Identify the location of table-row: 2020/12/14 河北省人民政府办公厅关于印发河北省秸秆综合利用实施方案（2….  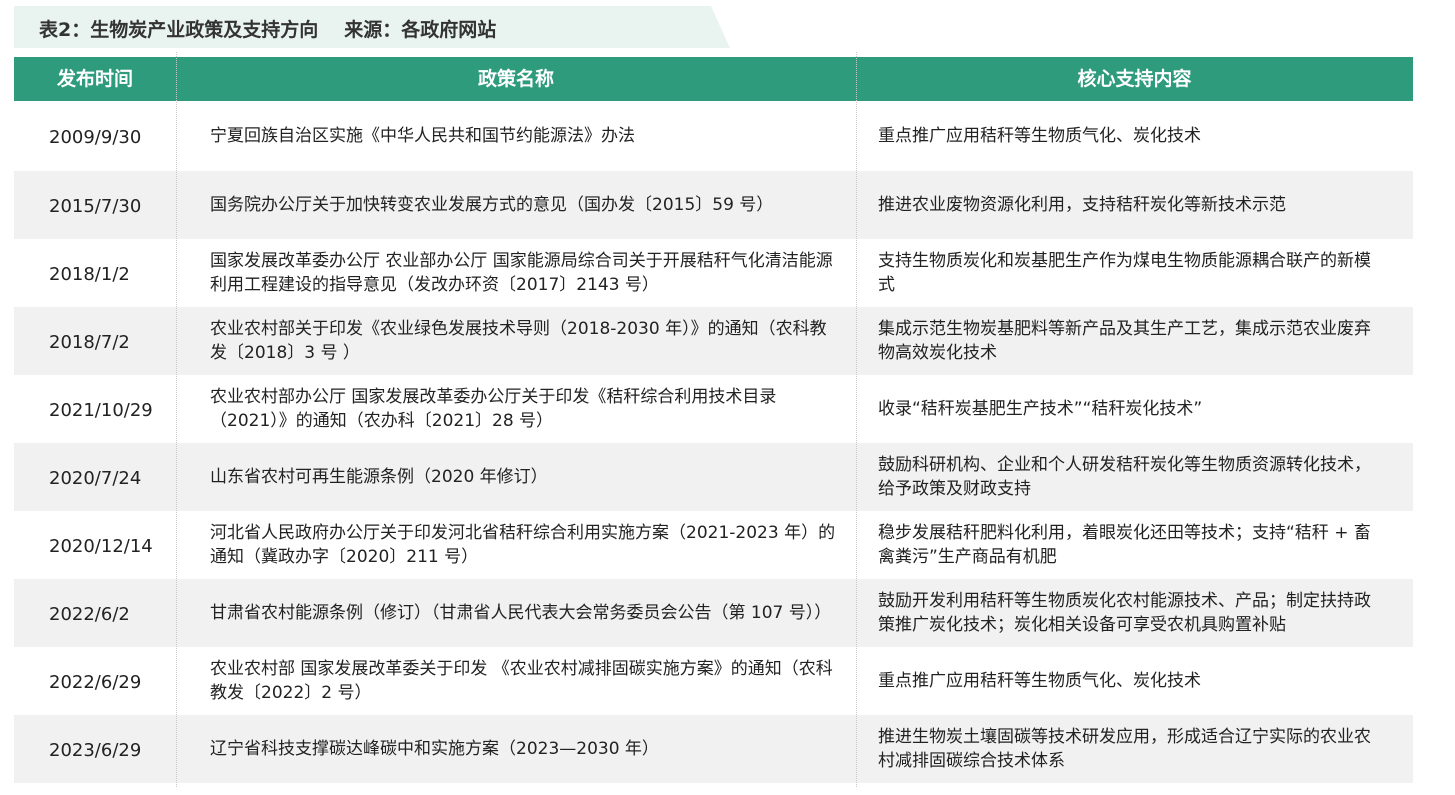
(713, 545).